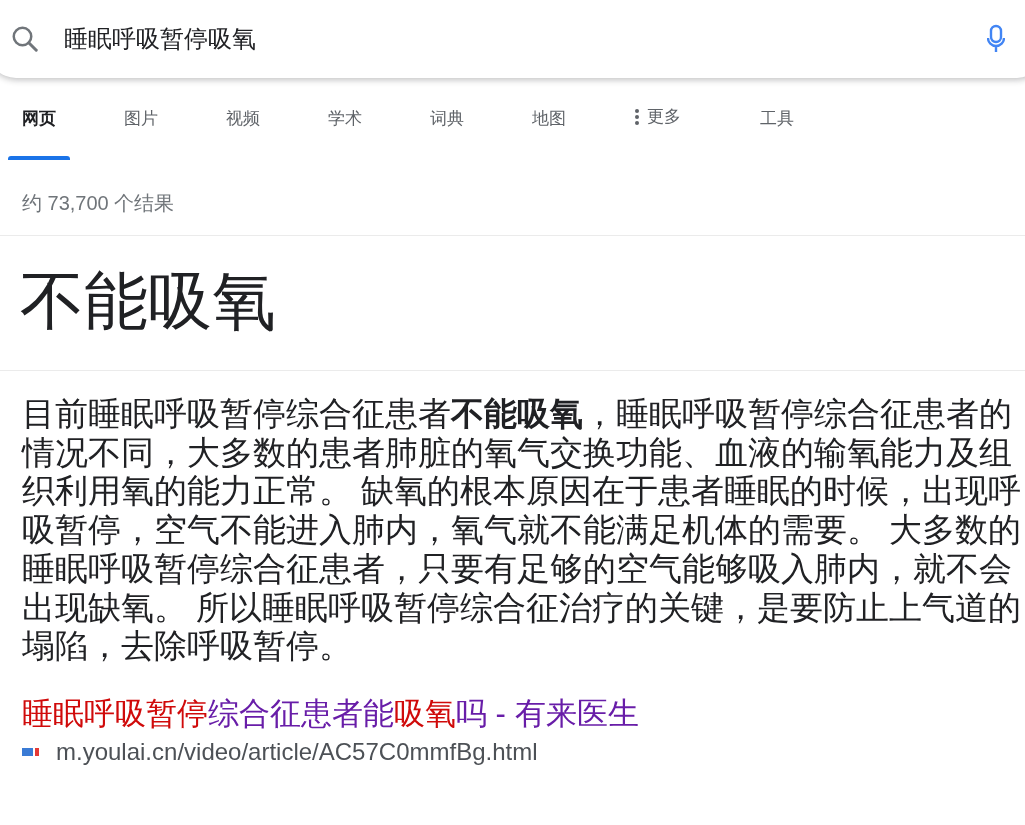  What do you see at coordinates (996, 39) in the screenshot?
I see `microphone-icon` at bounding box center [996, 39].